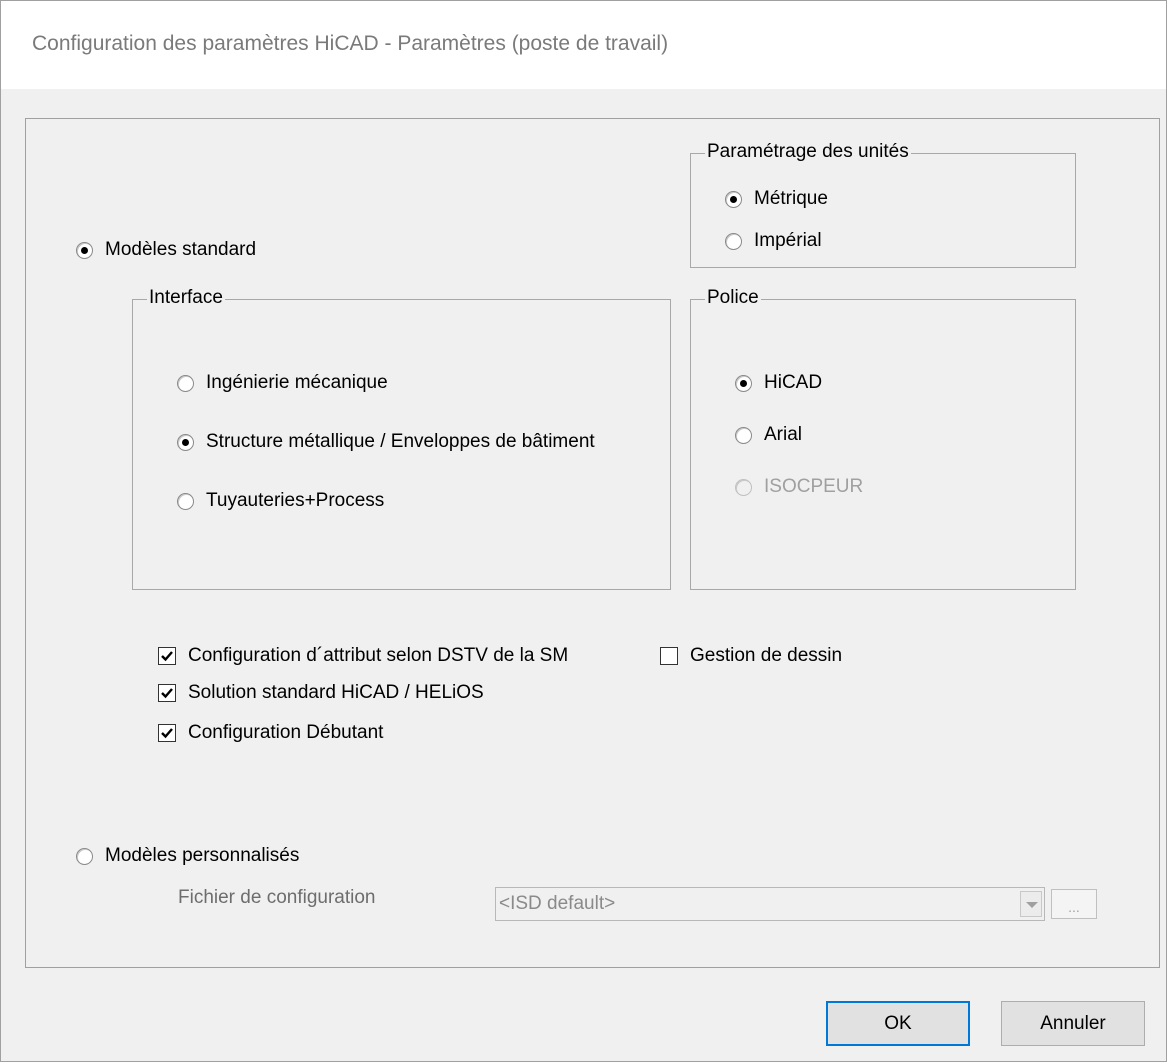  I want to click on drawing-management-checkbox: Gestion de dessin, so click(751, 656).